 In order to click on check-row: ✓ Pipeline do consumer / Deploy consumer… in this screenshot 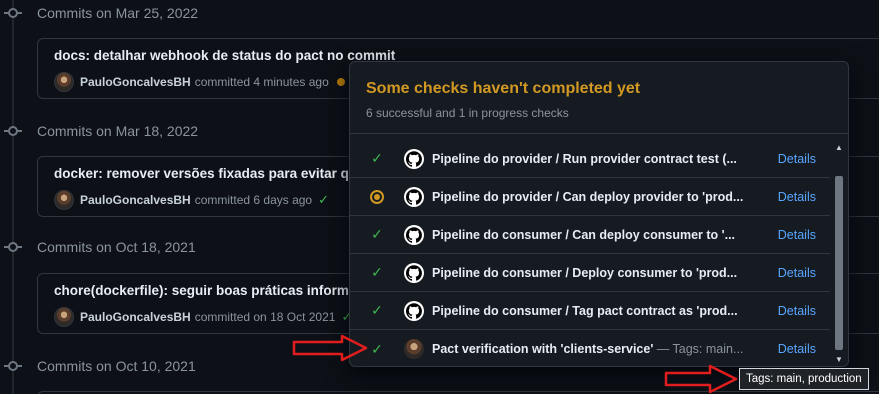, I will do `click(590, 273)`.